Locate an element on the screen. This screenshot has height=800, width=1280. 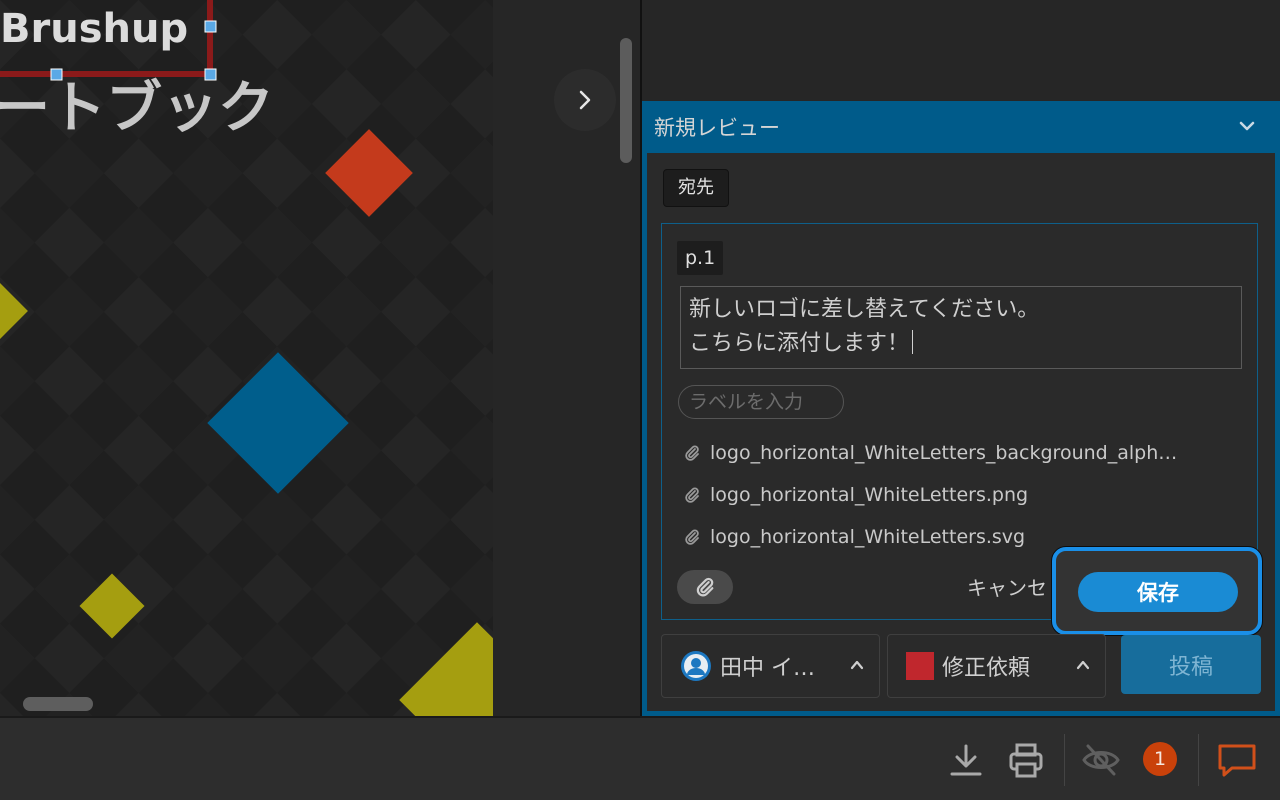
attachment-item: logo_horizontal_WhiteLetters.svg is located at coordinates (854, 537).